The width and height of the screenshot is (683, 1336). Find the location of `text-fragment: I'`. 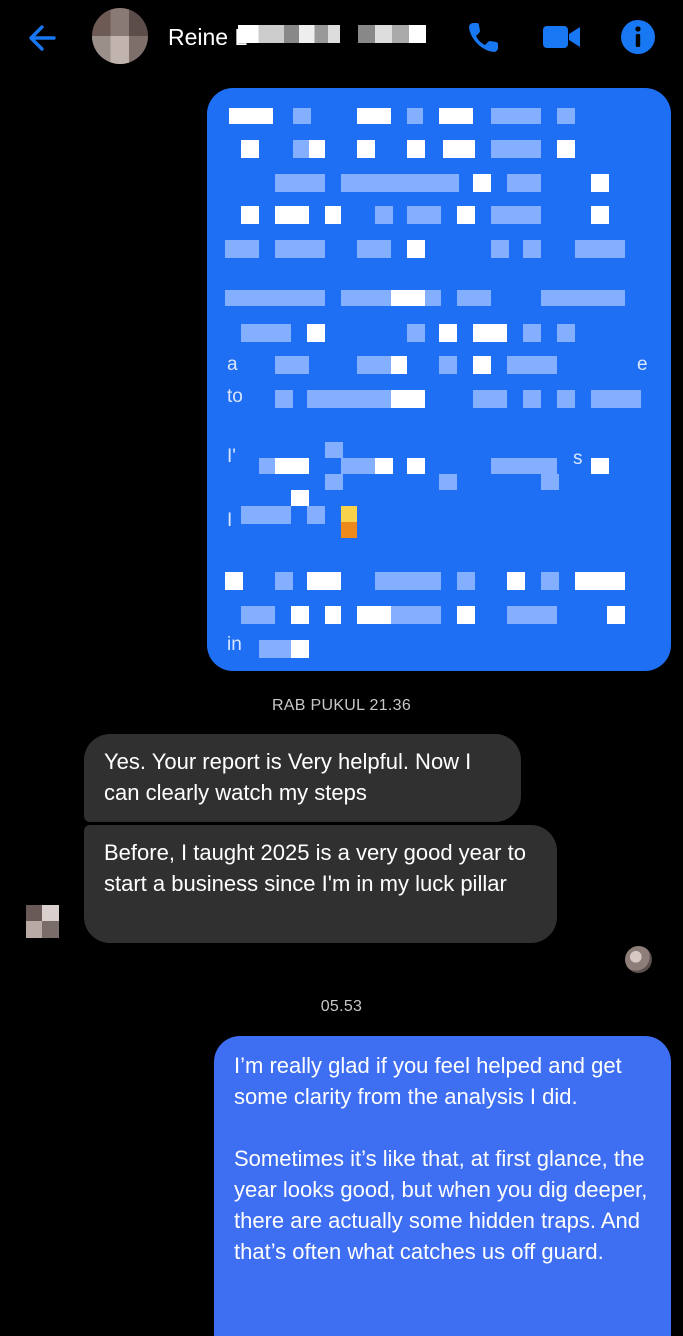

text-fragment: I' is located at coordinates (231, 456).